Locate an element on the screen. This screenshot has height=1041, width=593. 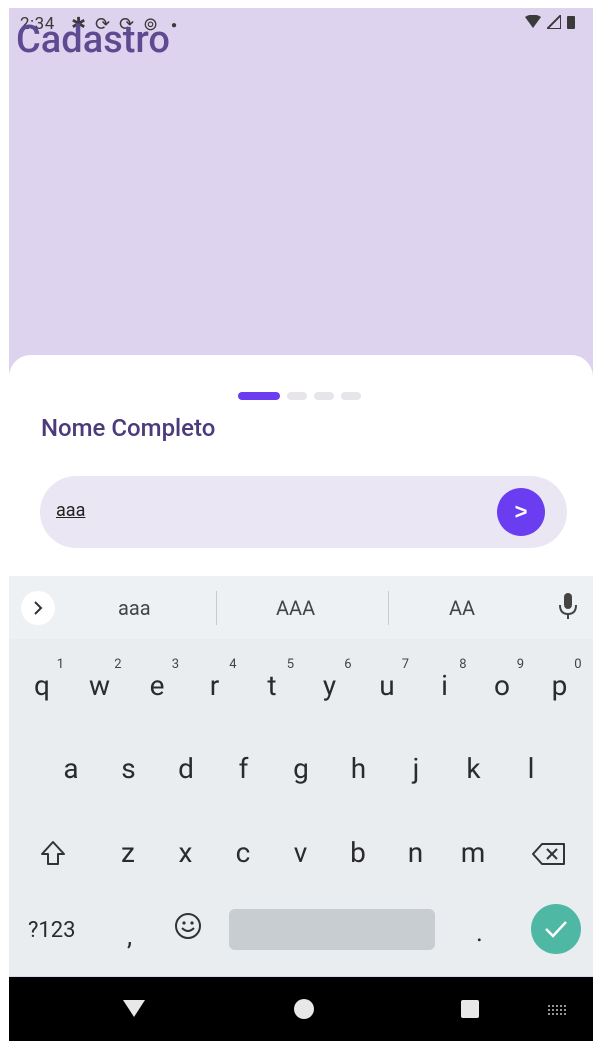
symbols-key: ?123 is located at coordinates (52, 930).